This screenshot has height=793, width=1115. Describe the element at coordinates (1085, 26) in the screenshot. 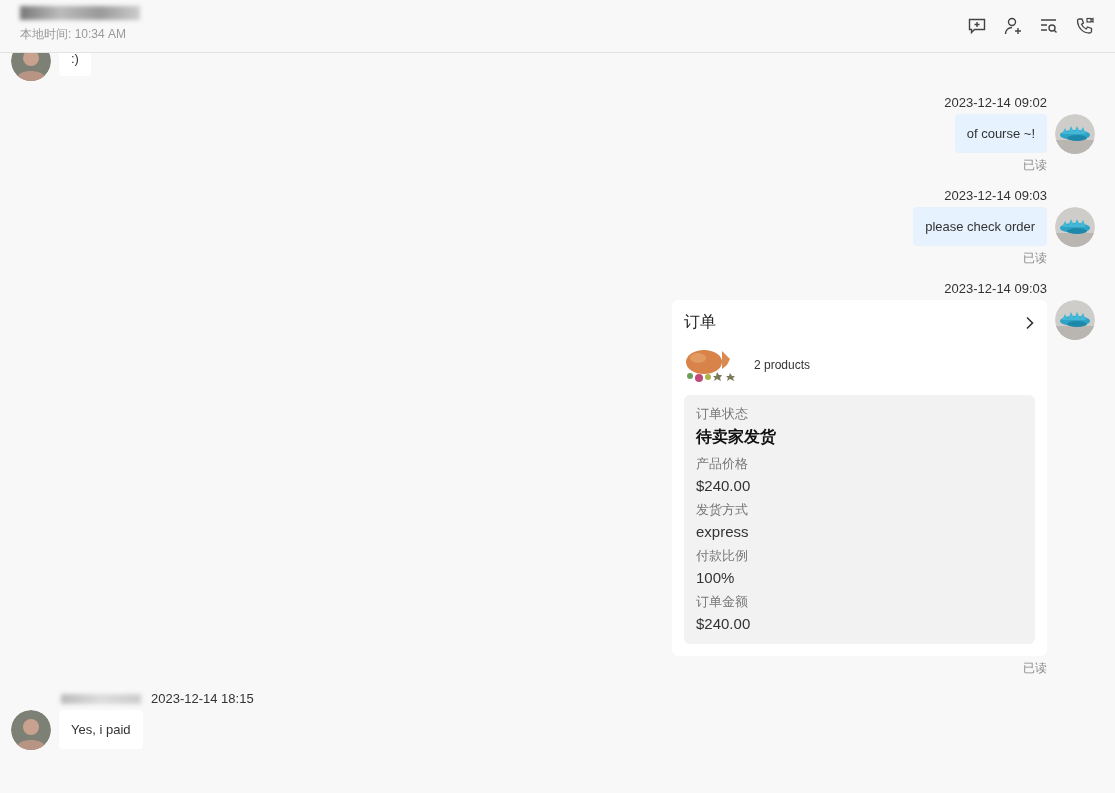

I see `video-call-icon` at that location.